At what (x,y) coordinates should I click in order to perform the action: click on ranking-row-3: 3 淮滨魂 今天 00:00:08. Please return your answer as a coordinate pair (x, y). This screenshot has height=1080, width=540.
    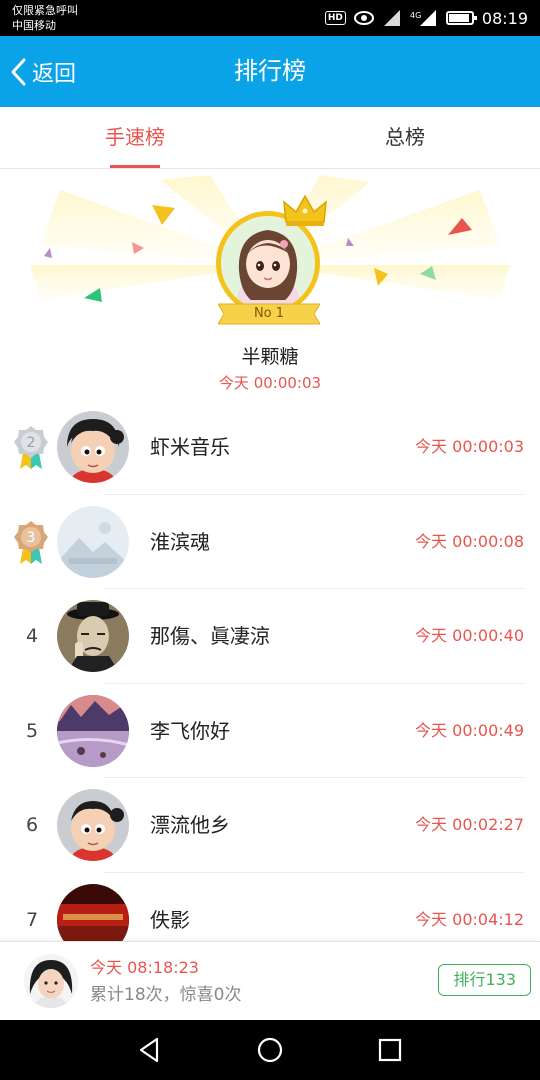
    Looking at the image, I should click on (270, 542).